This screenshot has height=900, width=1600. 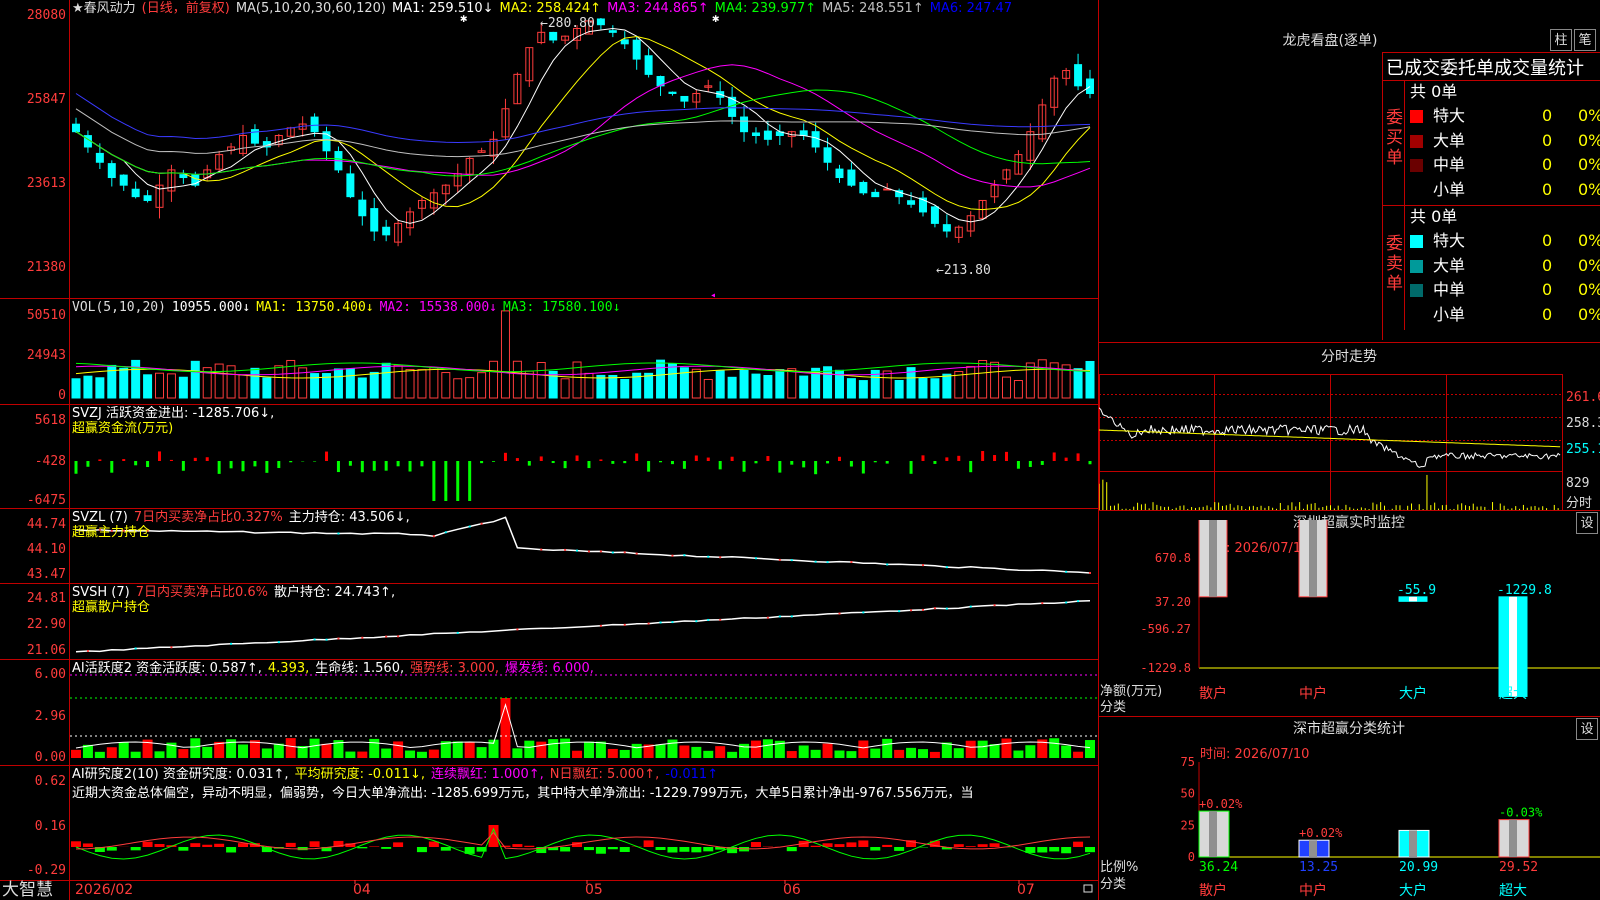 I want to click on stock-title: ★春风动力, so click(x=104, y=8).